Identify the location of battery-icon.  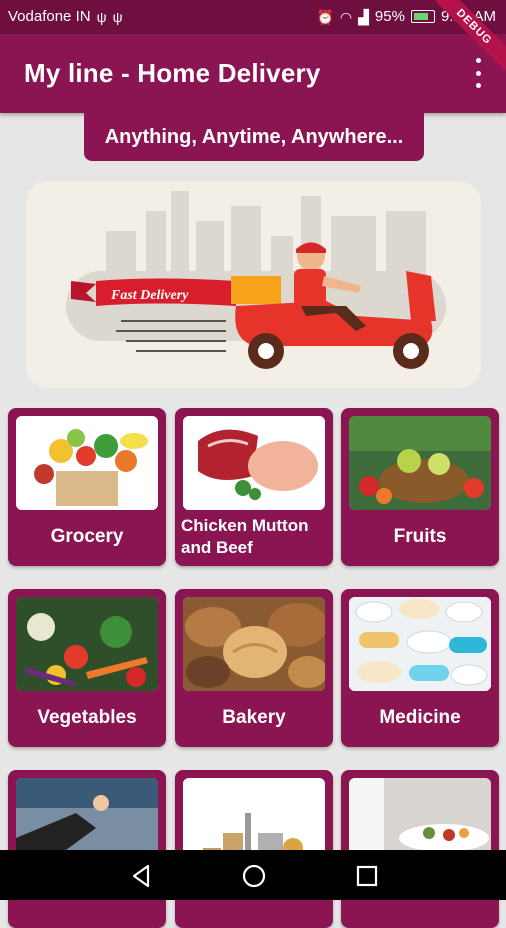
(422, 16).